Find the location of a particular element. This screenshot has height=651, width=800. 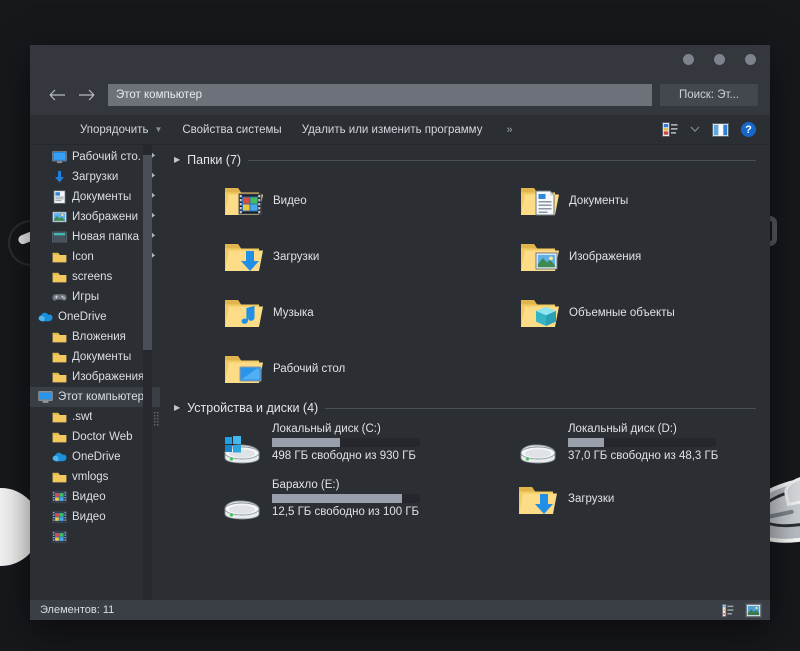

folder-tile-label: Загрузки is located at coordinates (296, 257).